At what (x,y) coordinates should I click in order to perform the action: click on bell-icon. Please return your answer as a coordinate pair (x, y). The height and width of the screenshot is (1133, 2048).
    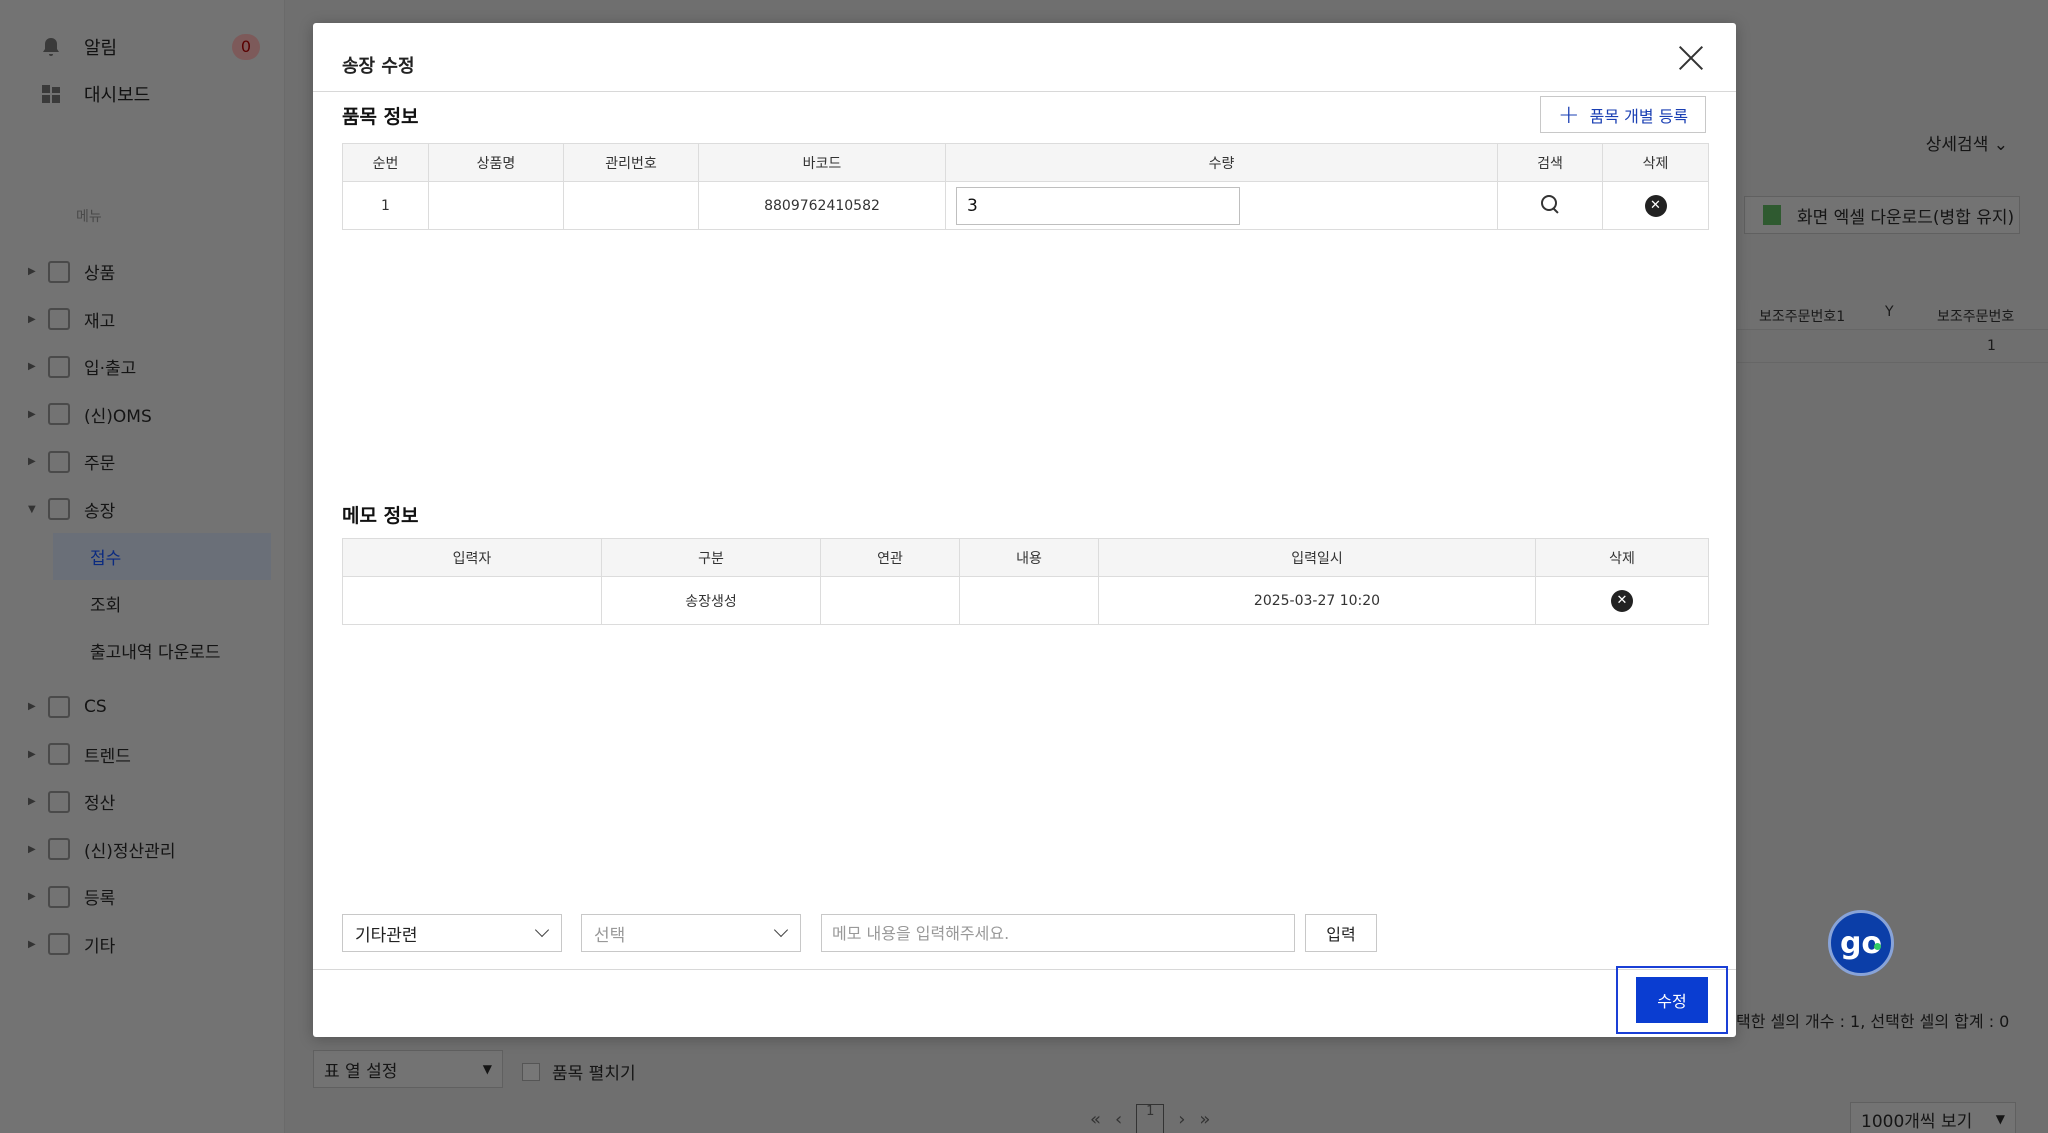
    Looking at the image, I should click on (51, 47).